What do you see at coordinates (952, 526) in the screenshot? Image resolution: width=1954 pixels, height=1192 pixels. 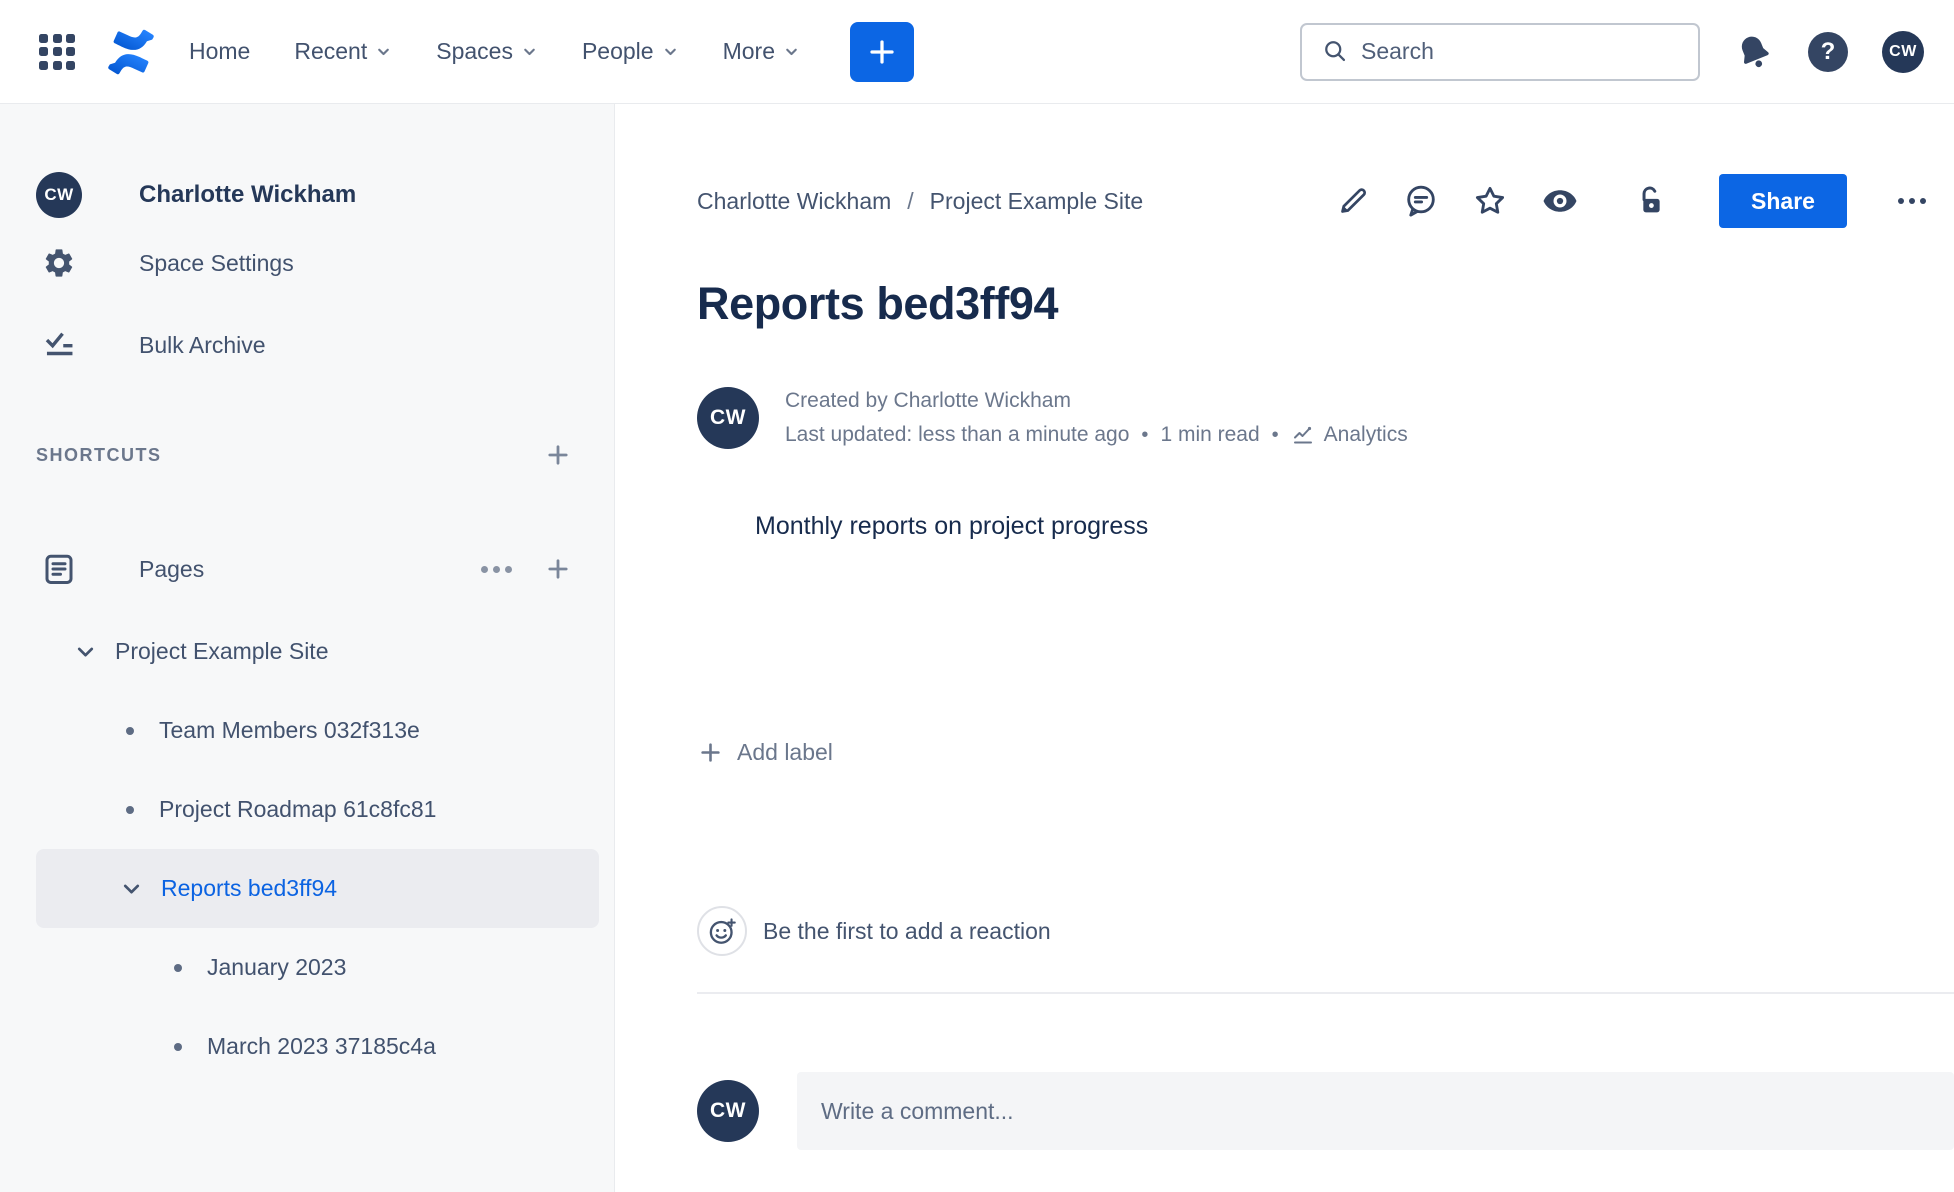 I see `page-body-text: Monthly reports on project progress` at bounding box center [952, 526].